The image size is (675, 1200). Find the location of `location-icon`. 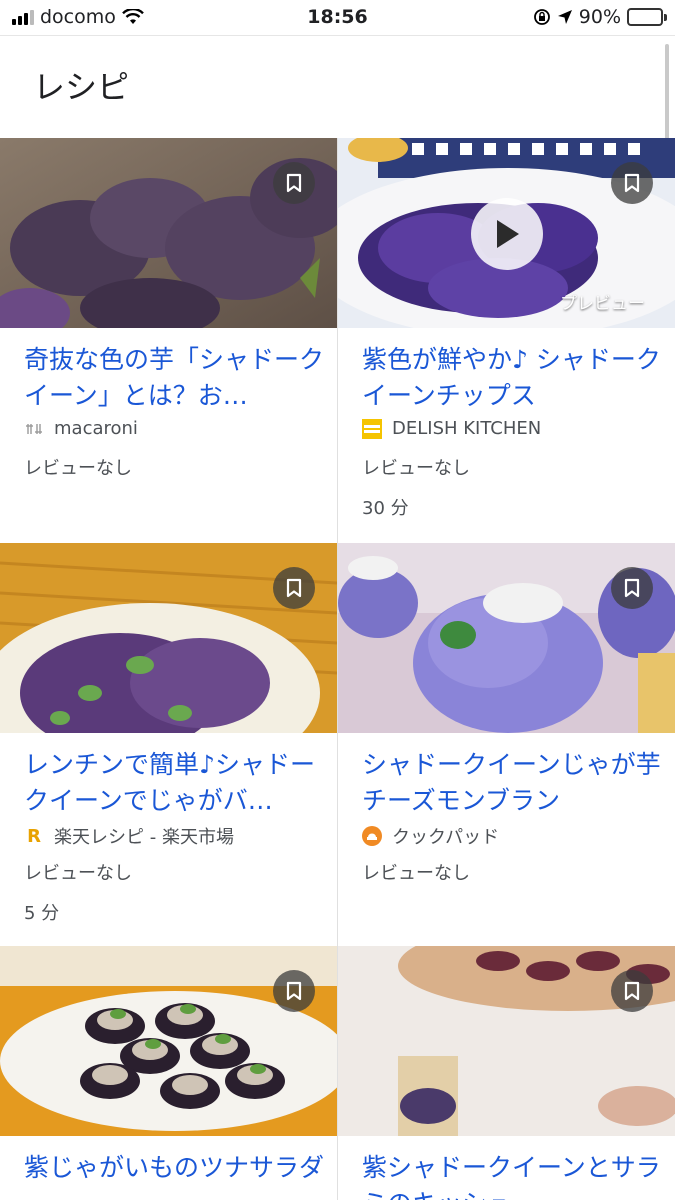

location-icon is located at coordinates (564, 17).